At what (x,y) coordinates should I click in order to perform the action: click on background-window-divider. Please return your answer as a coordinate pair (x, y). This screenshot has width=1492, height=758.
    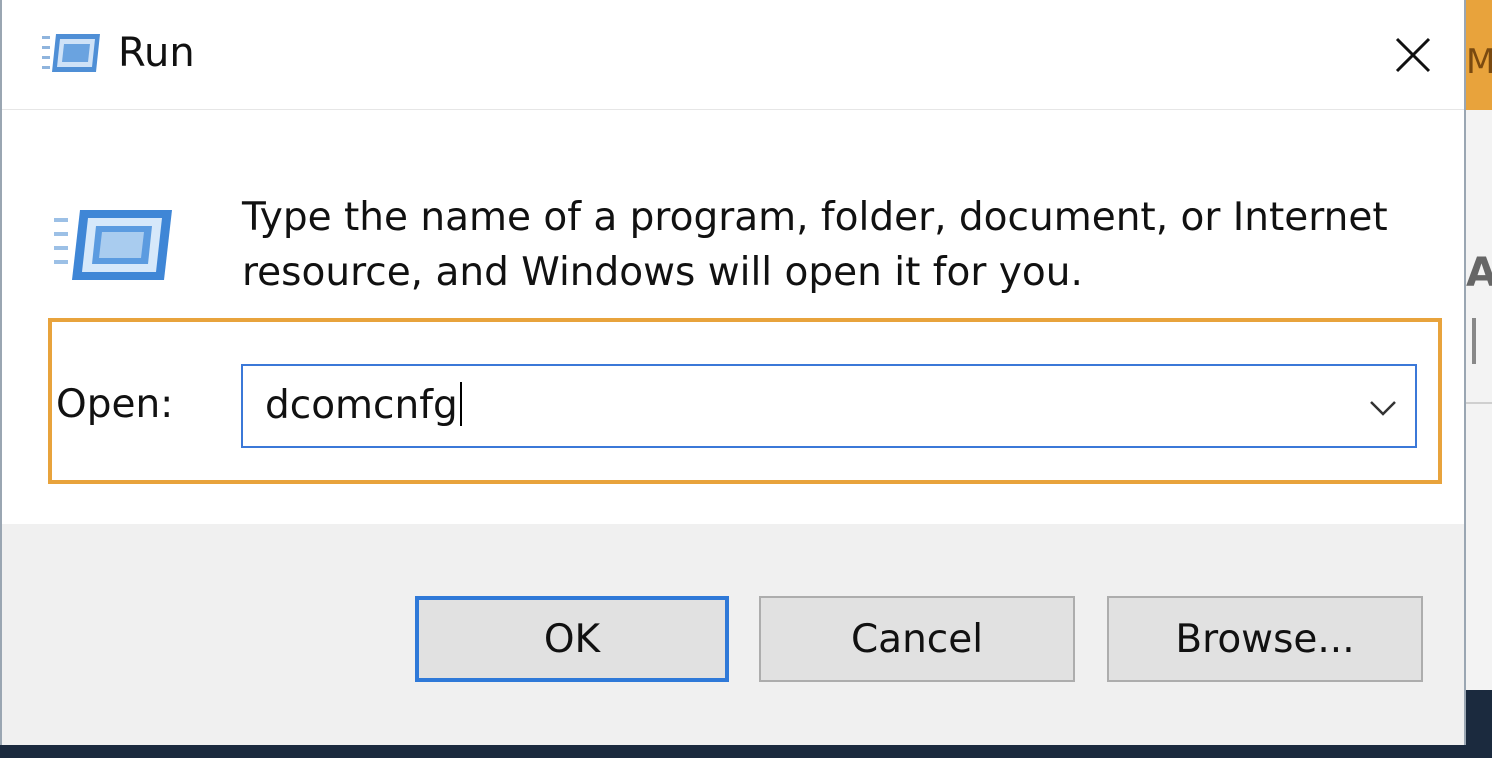
    Looking at the image, I should click on (1478, 403).